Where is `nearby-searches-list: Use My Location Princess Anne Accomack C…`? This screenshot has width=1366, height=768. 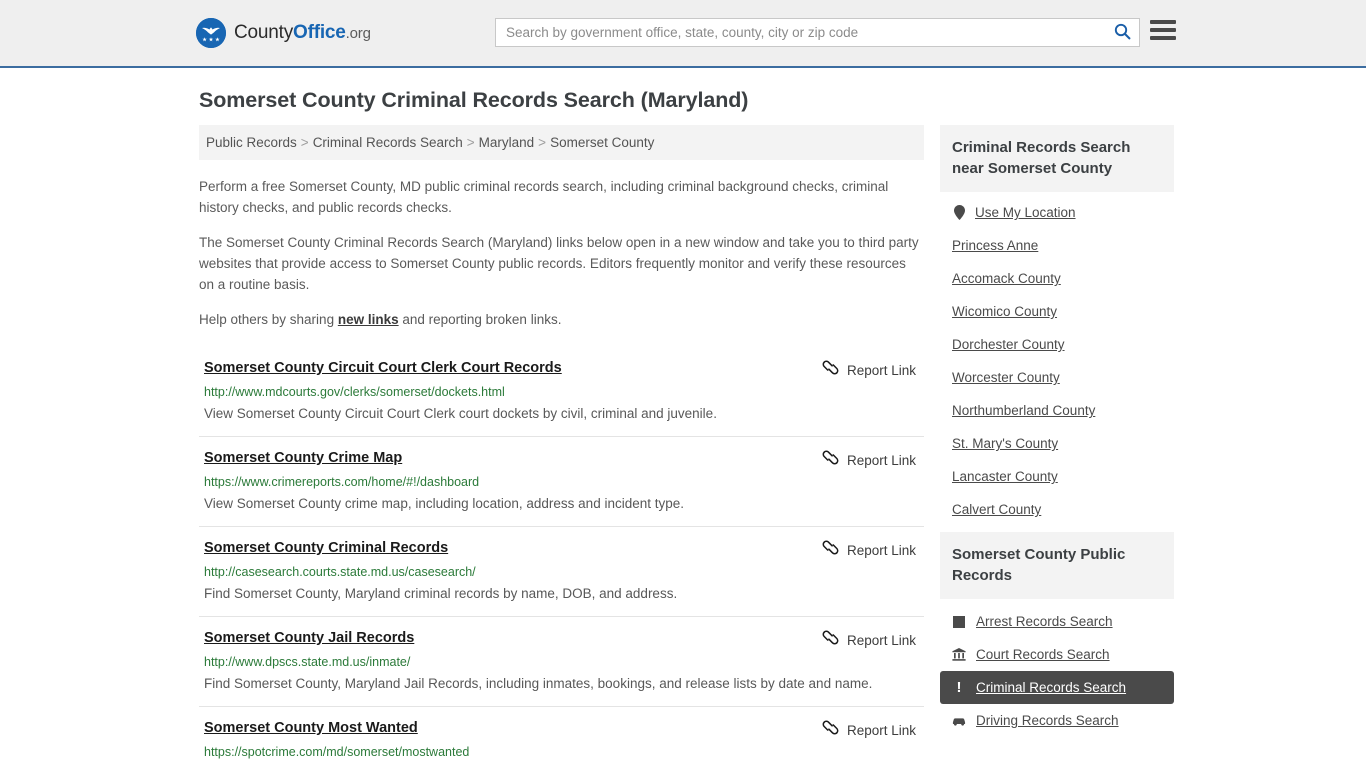
nearby-searches-list: Use My Location Princess Anne Accomack C… is located at coordinates (1057, 359).